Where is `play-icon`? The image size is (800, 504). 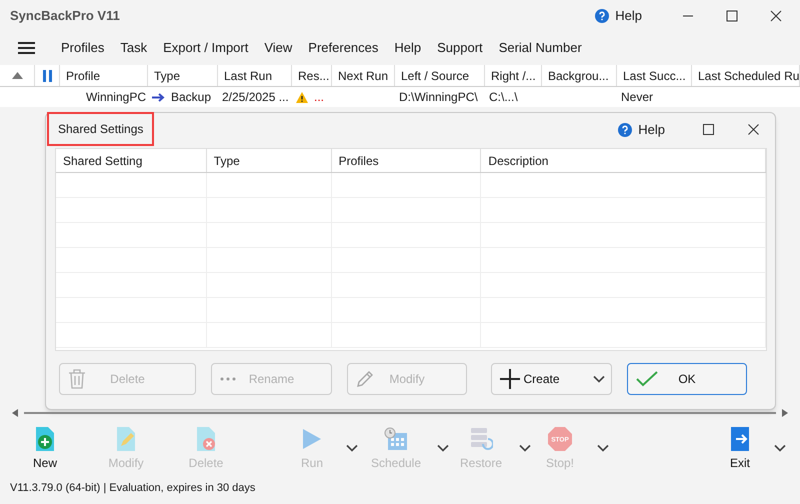
play-icon is located at coordinates (312, 439).